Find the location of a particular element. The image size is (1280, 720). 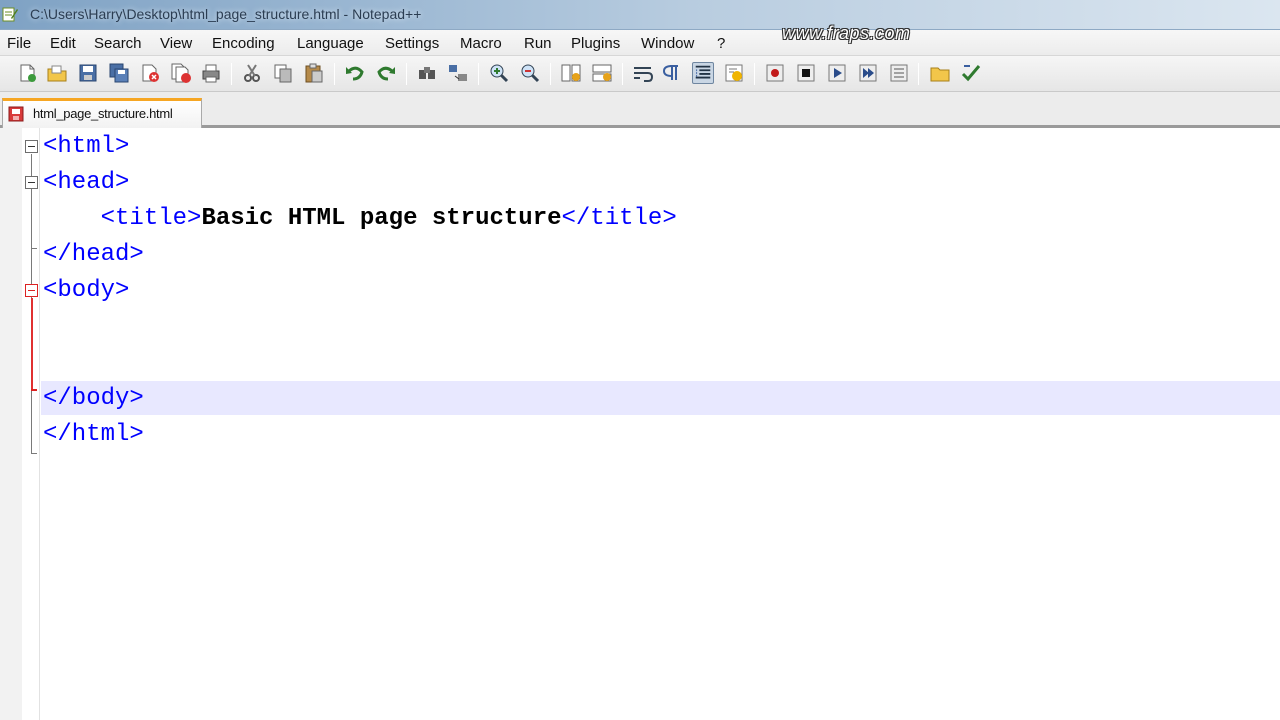

html-tag: <title> is located at coordinates (122, 218).